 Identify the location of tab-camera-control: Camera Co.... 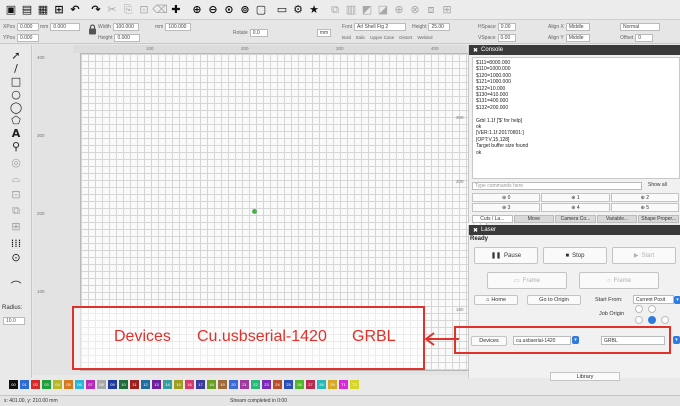
(575, 219).